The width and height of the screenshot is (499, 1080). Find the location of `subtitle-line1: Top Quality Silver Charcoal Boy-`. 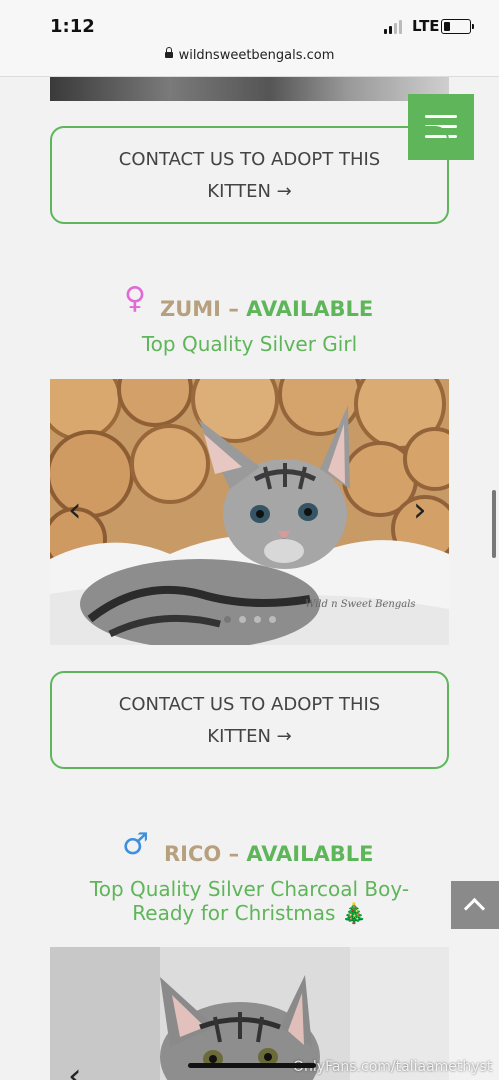

subtitle-line1: Top Quality Silver Charcoal Boy- is located at coordinates (249, 889).